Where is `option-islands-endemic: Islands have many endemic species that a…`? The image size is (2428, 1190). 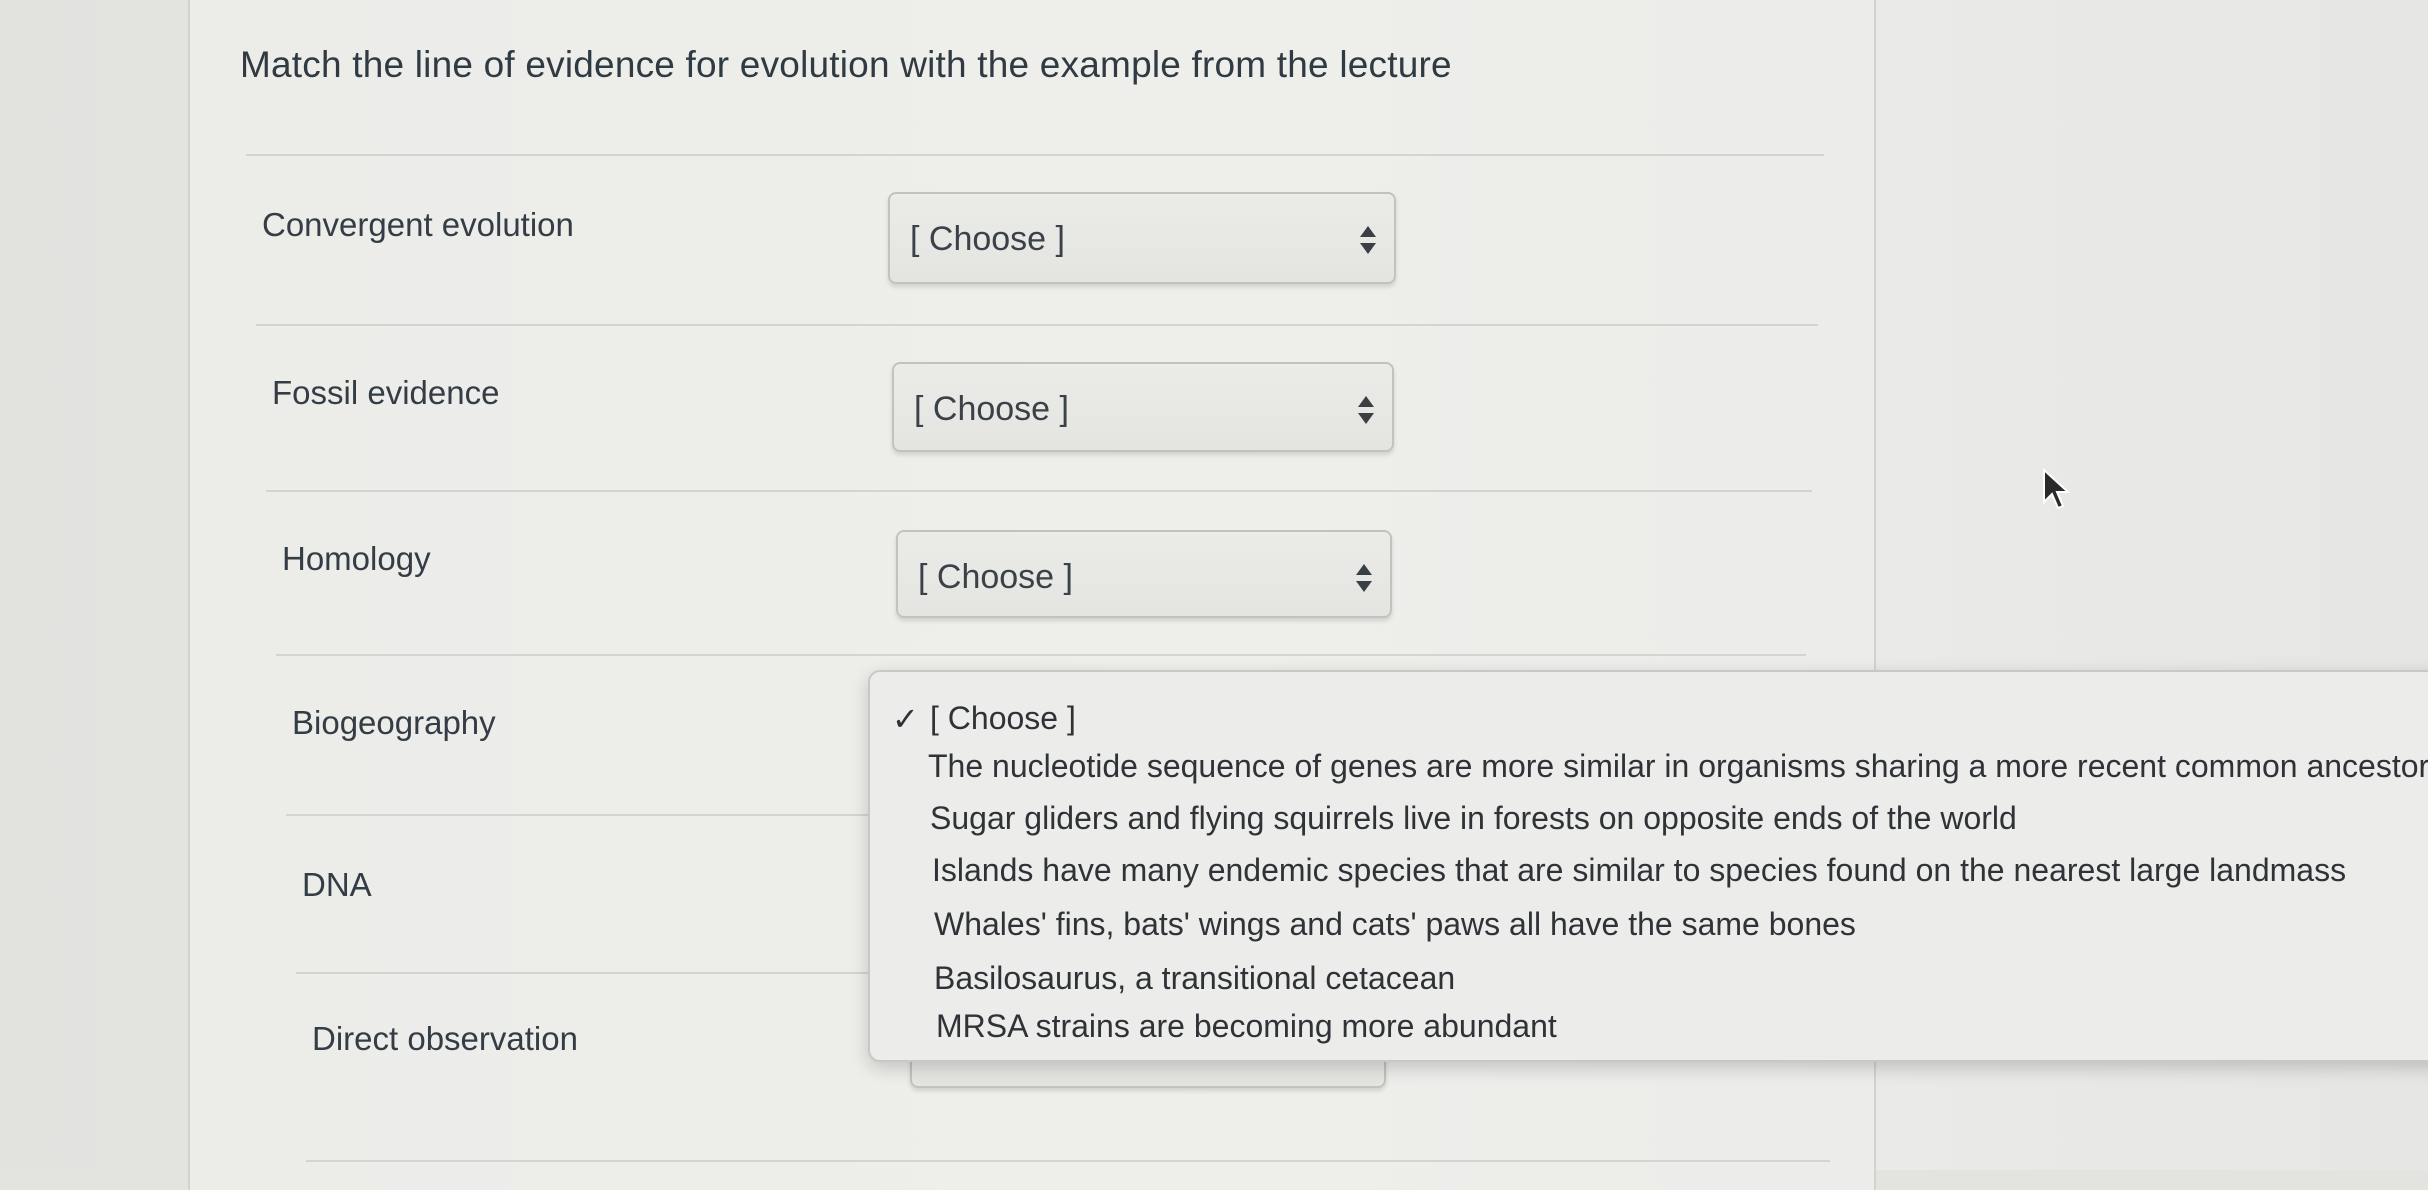
option-islands-endemic: Islands have many endemic species that a… is located at coordinates (1639, 870).